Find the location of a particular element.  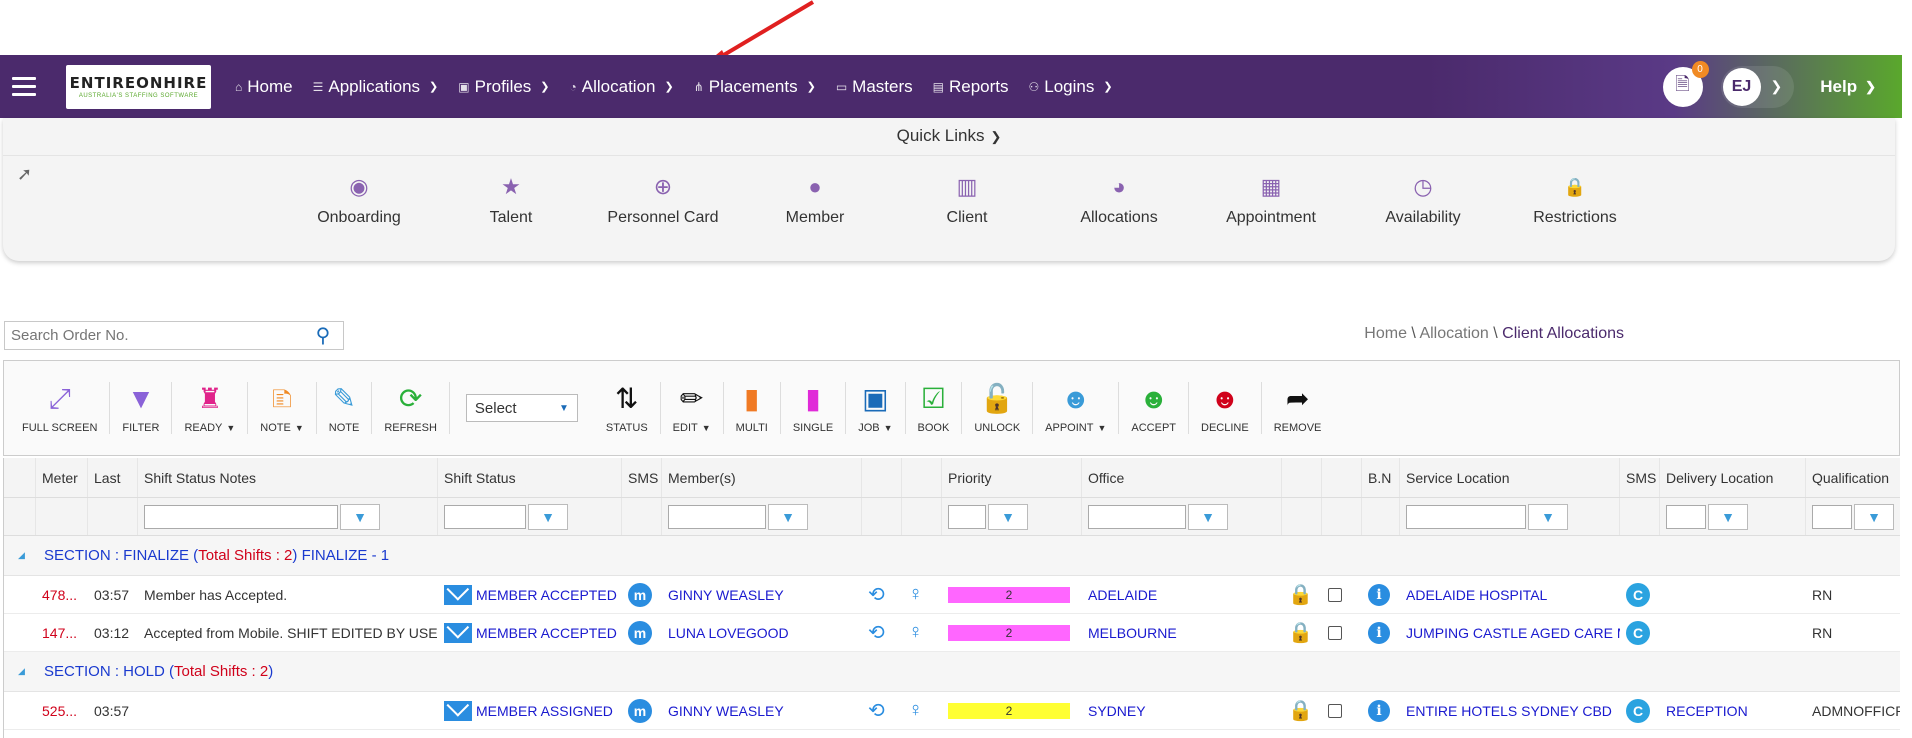

delivery-location-cell: RECEPTION is located at coordinates (1733, 710).